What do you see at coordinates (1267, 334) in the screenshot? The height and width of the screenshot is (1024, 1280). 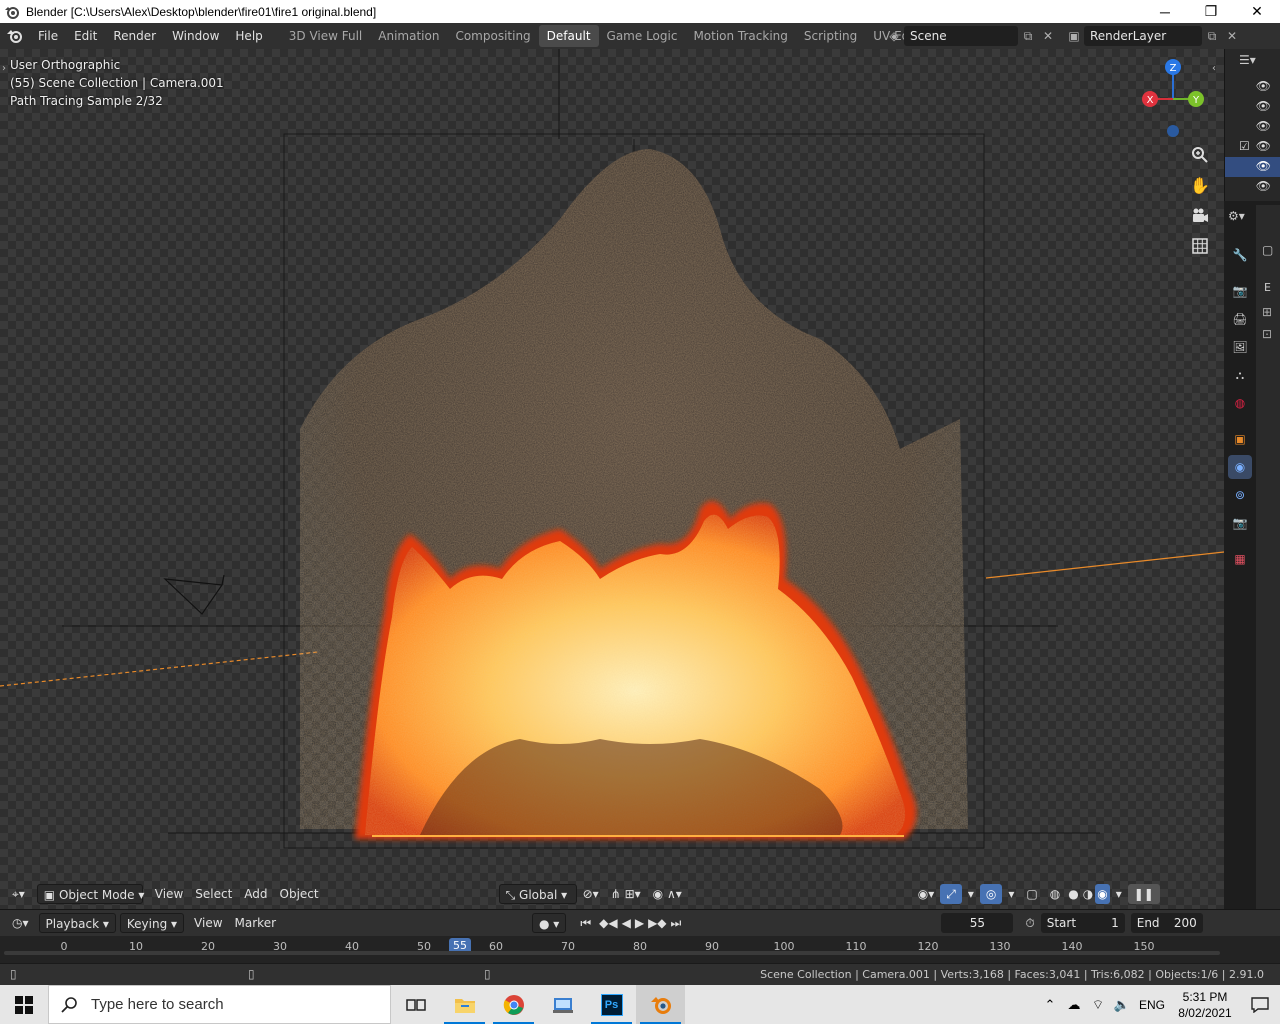 I see `panel-mini-icon: ⊡` at bounding box center [1267, 334].